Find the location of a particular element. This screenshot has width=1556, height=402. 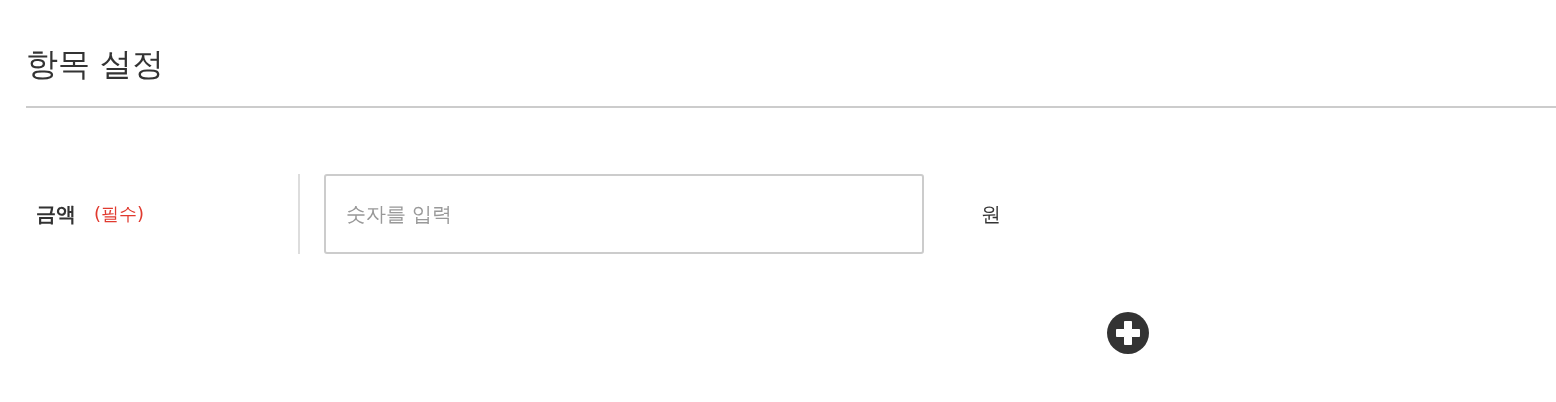

amount-input: 숫자를 입력 is located at coordinates (624, 214).